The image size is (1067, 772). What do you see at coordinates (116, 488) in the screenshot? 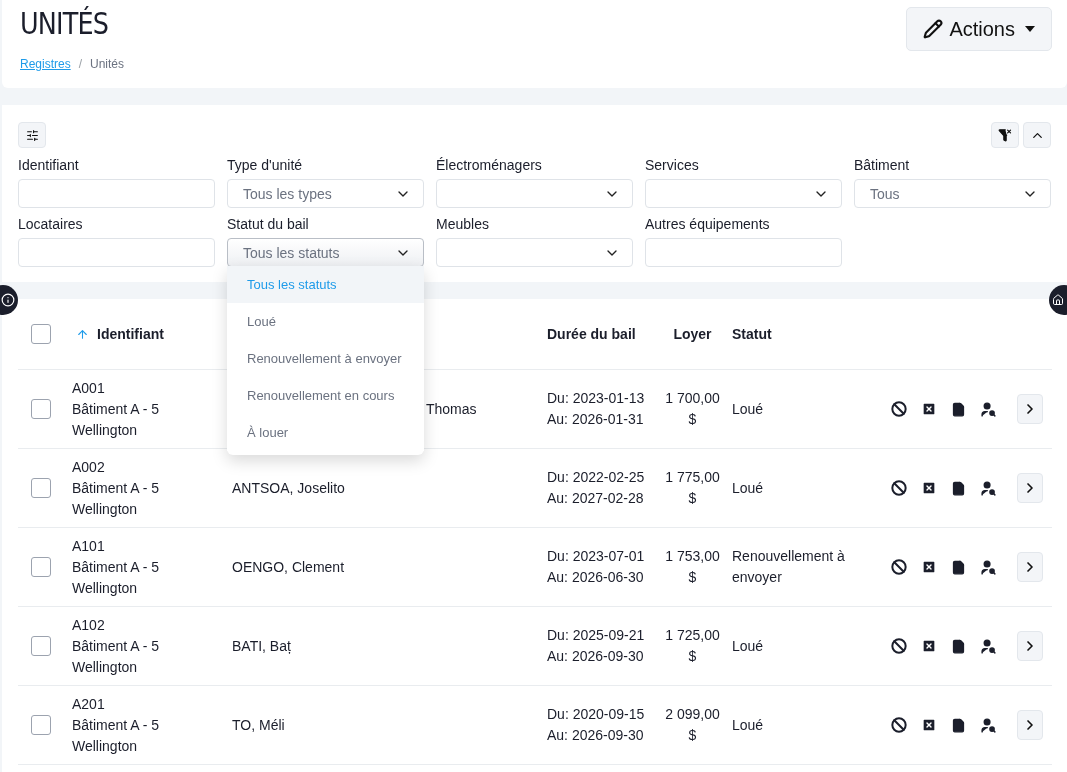
I see `unit-cell-text: A002 Bâtiment A - 5 Wellington` at bounding box center [116, 488].